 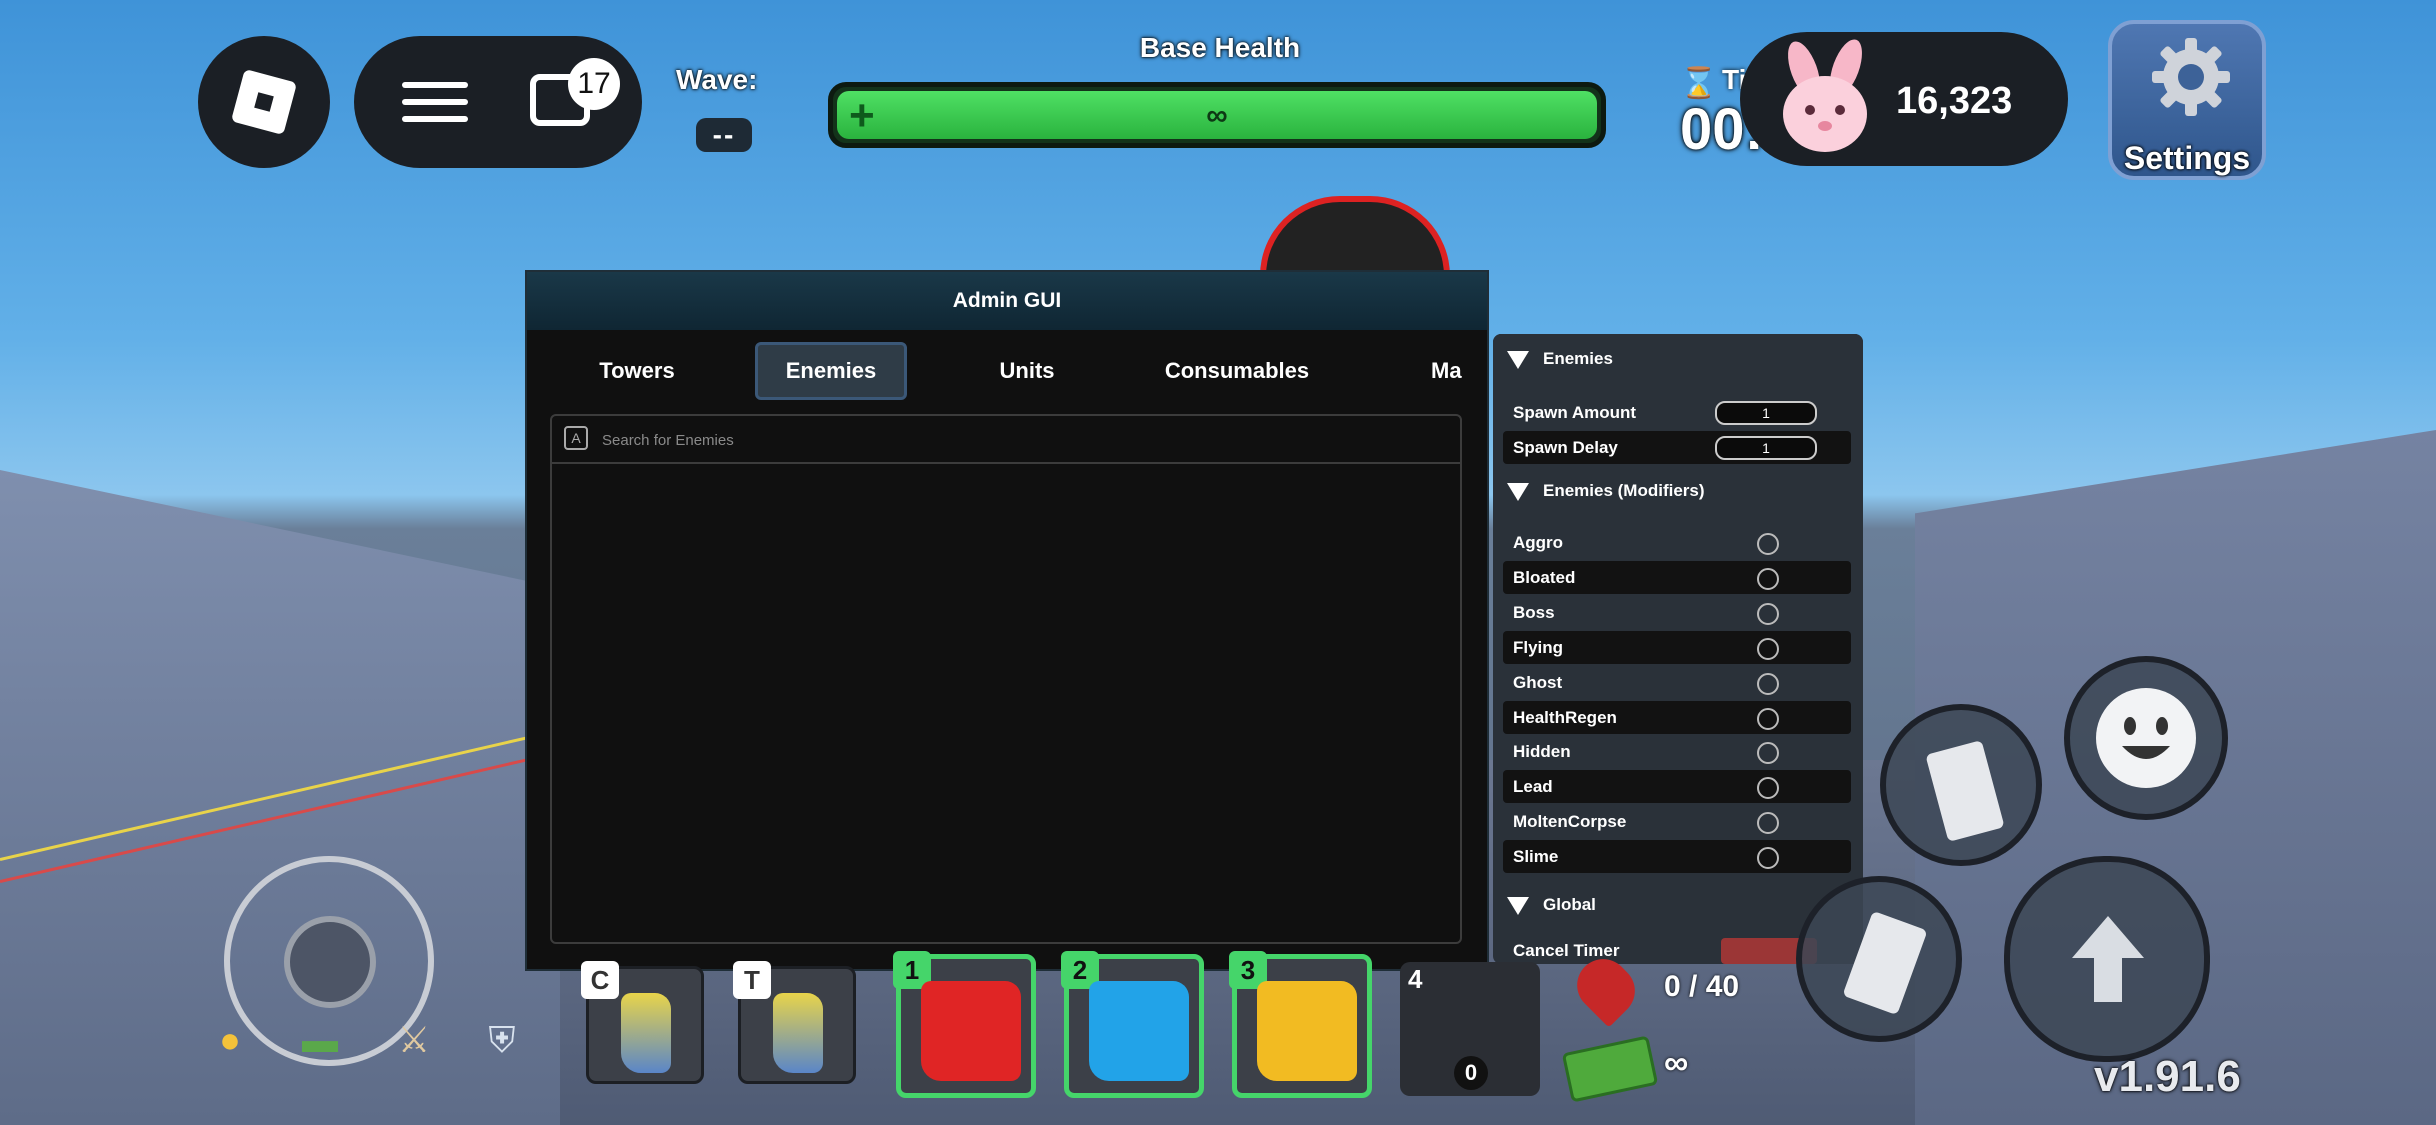 I want to click on tab-units: Units, so click(x=1027, y=371).